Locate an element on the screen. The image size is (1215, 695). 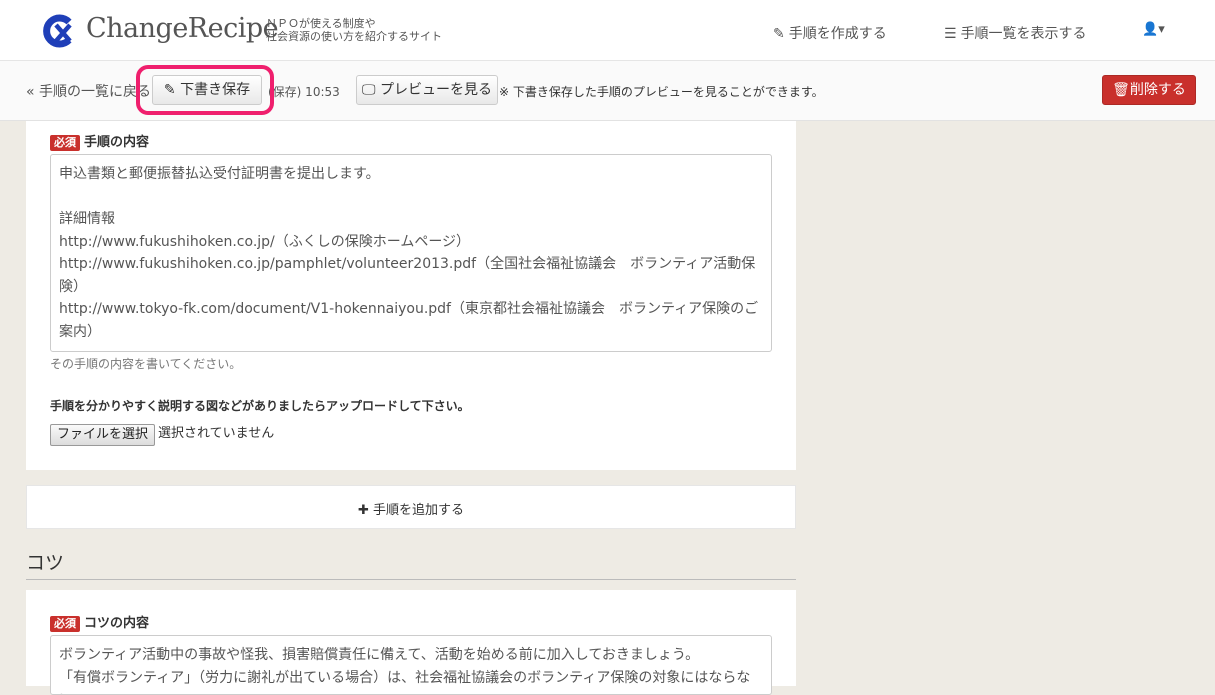
back-to-list-link: « 手順の一覧に戻る is located at coordinates (88, 91).